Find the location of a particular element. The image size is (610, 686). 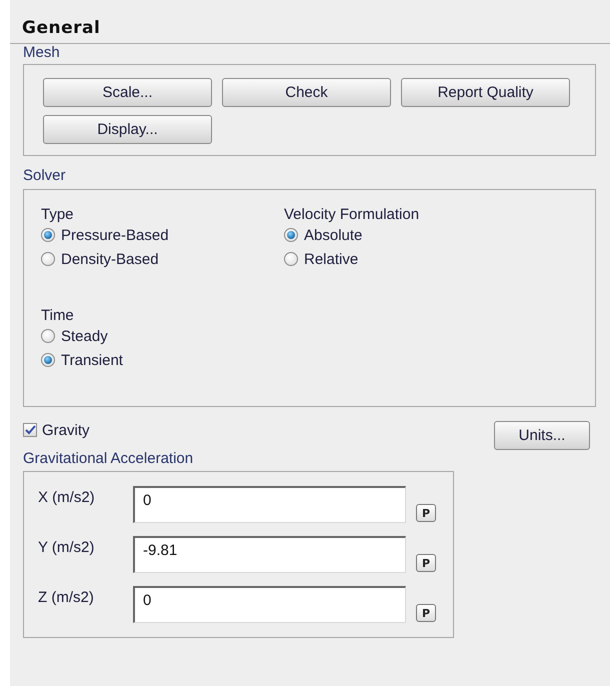

option-group-label: Time is located at coordinates (57, 315).